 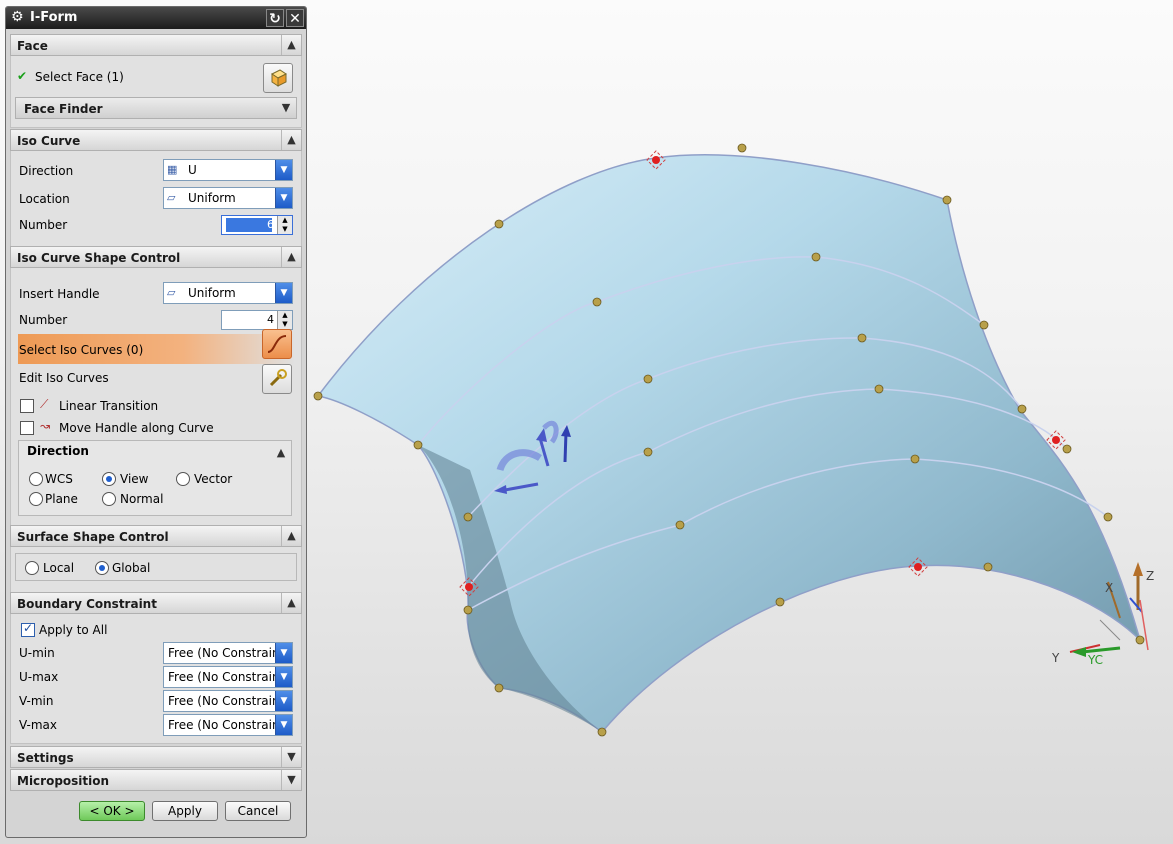 What do you see at coordinates (112, 811) in the screenshot?
I see `ok-button: < OK >` at bounding box center [112, 811].